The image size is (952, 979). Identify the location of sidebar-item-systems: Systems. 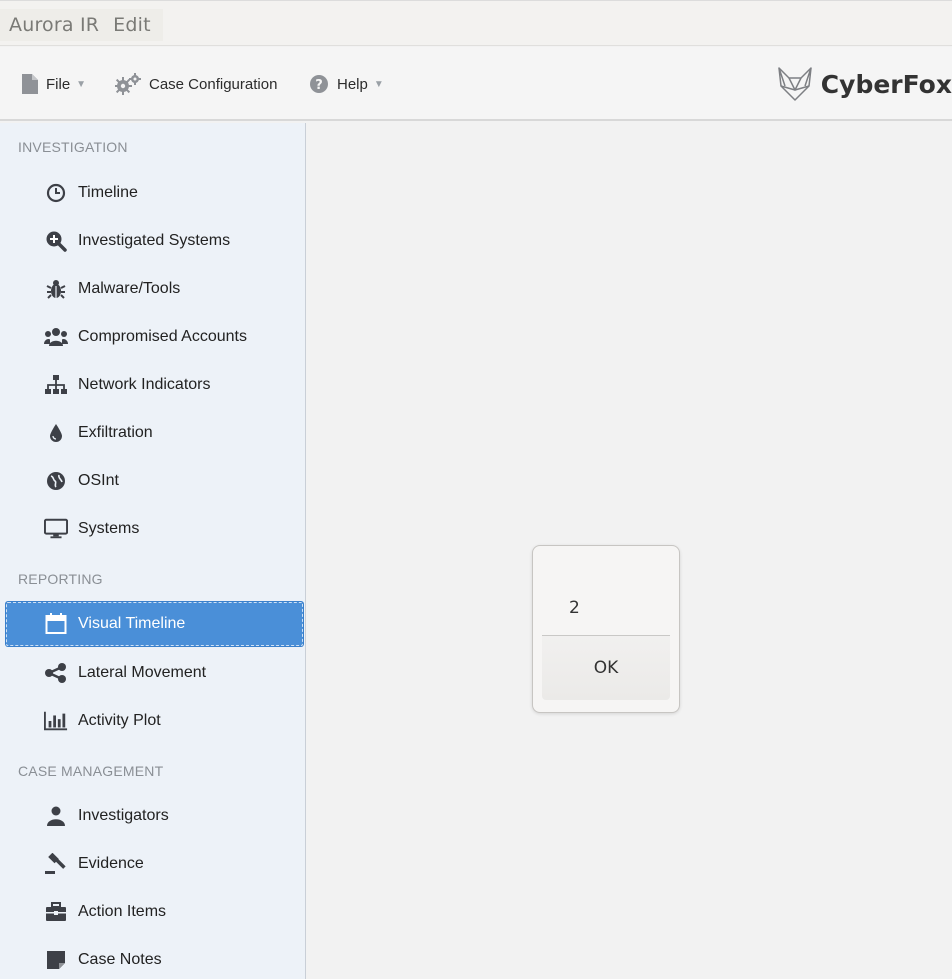
(152, 529).